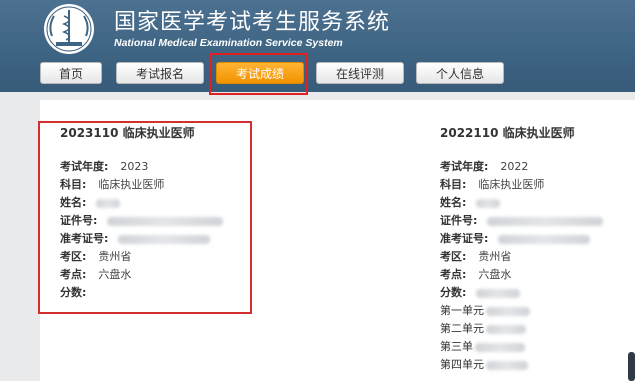  Describe the element at coordinates (160, 73) in the screenshot. I see `nav-exam-registration: 考试报名` at that location.